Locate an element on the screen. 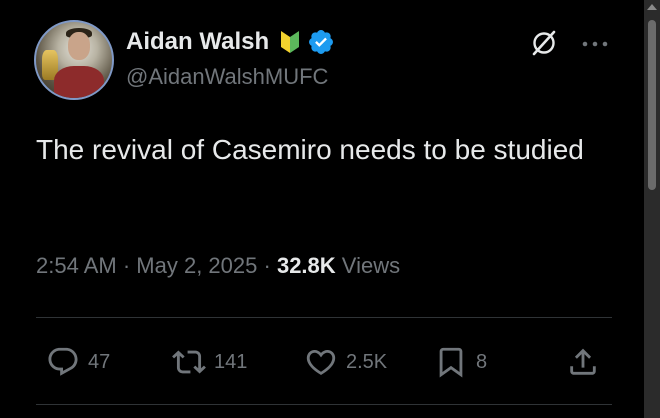 The height and width of the screenshot is (418, 660). heart-icon is located at coordinates (321, 362).